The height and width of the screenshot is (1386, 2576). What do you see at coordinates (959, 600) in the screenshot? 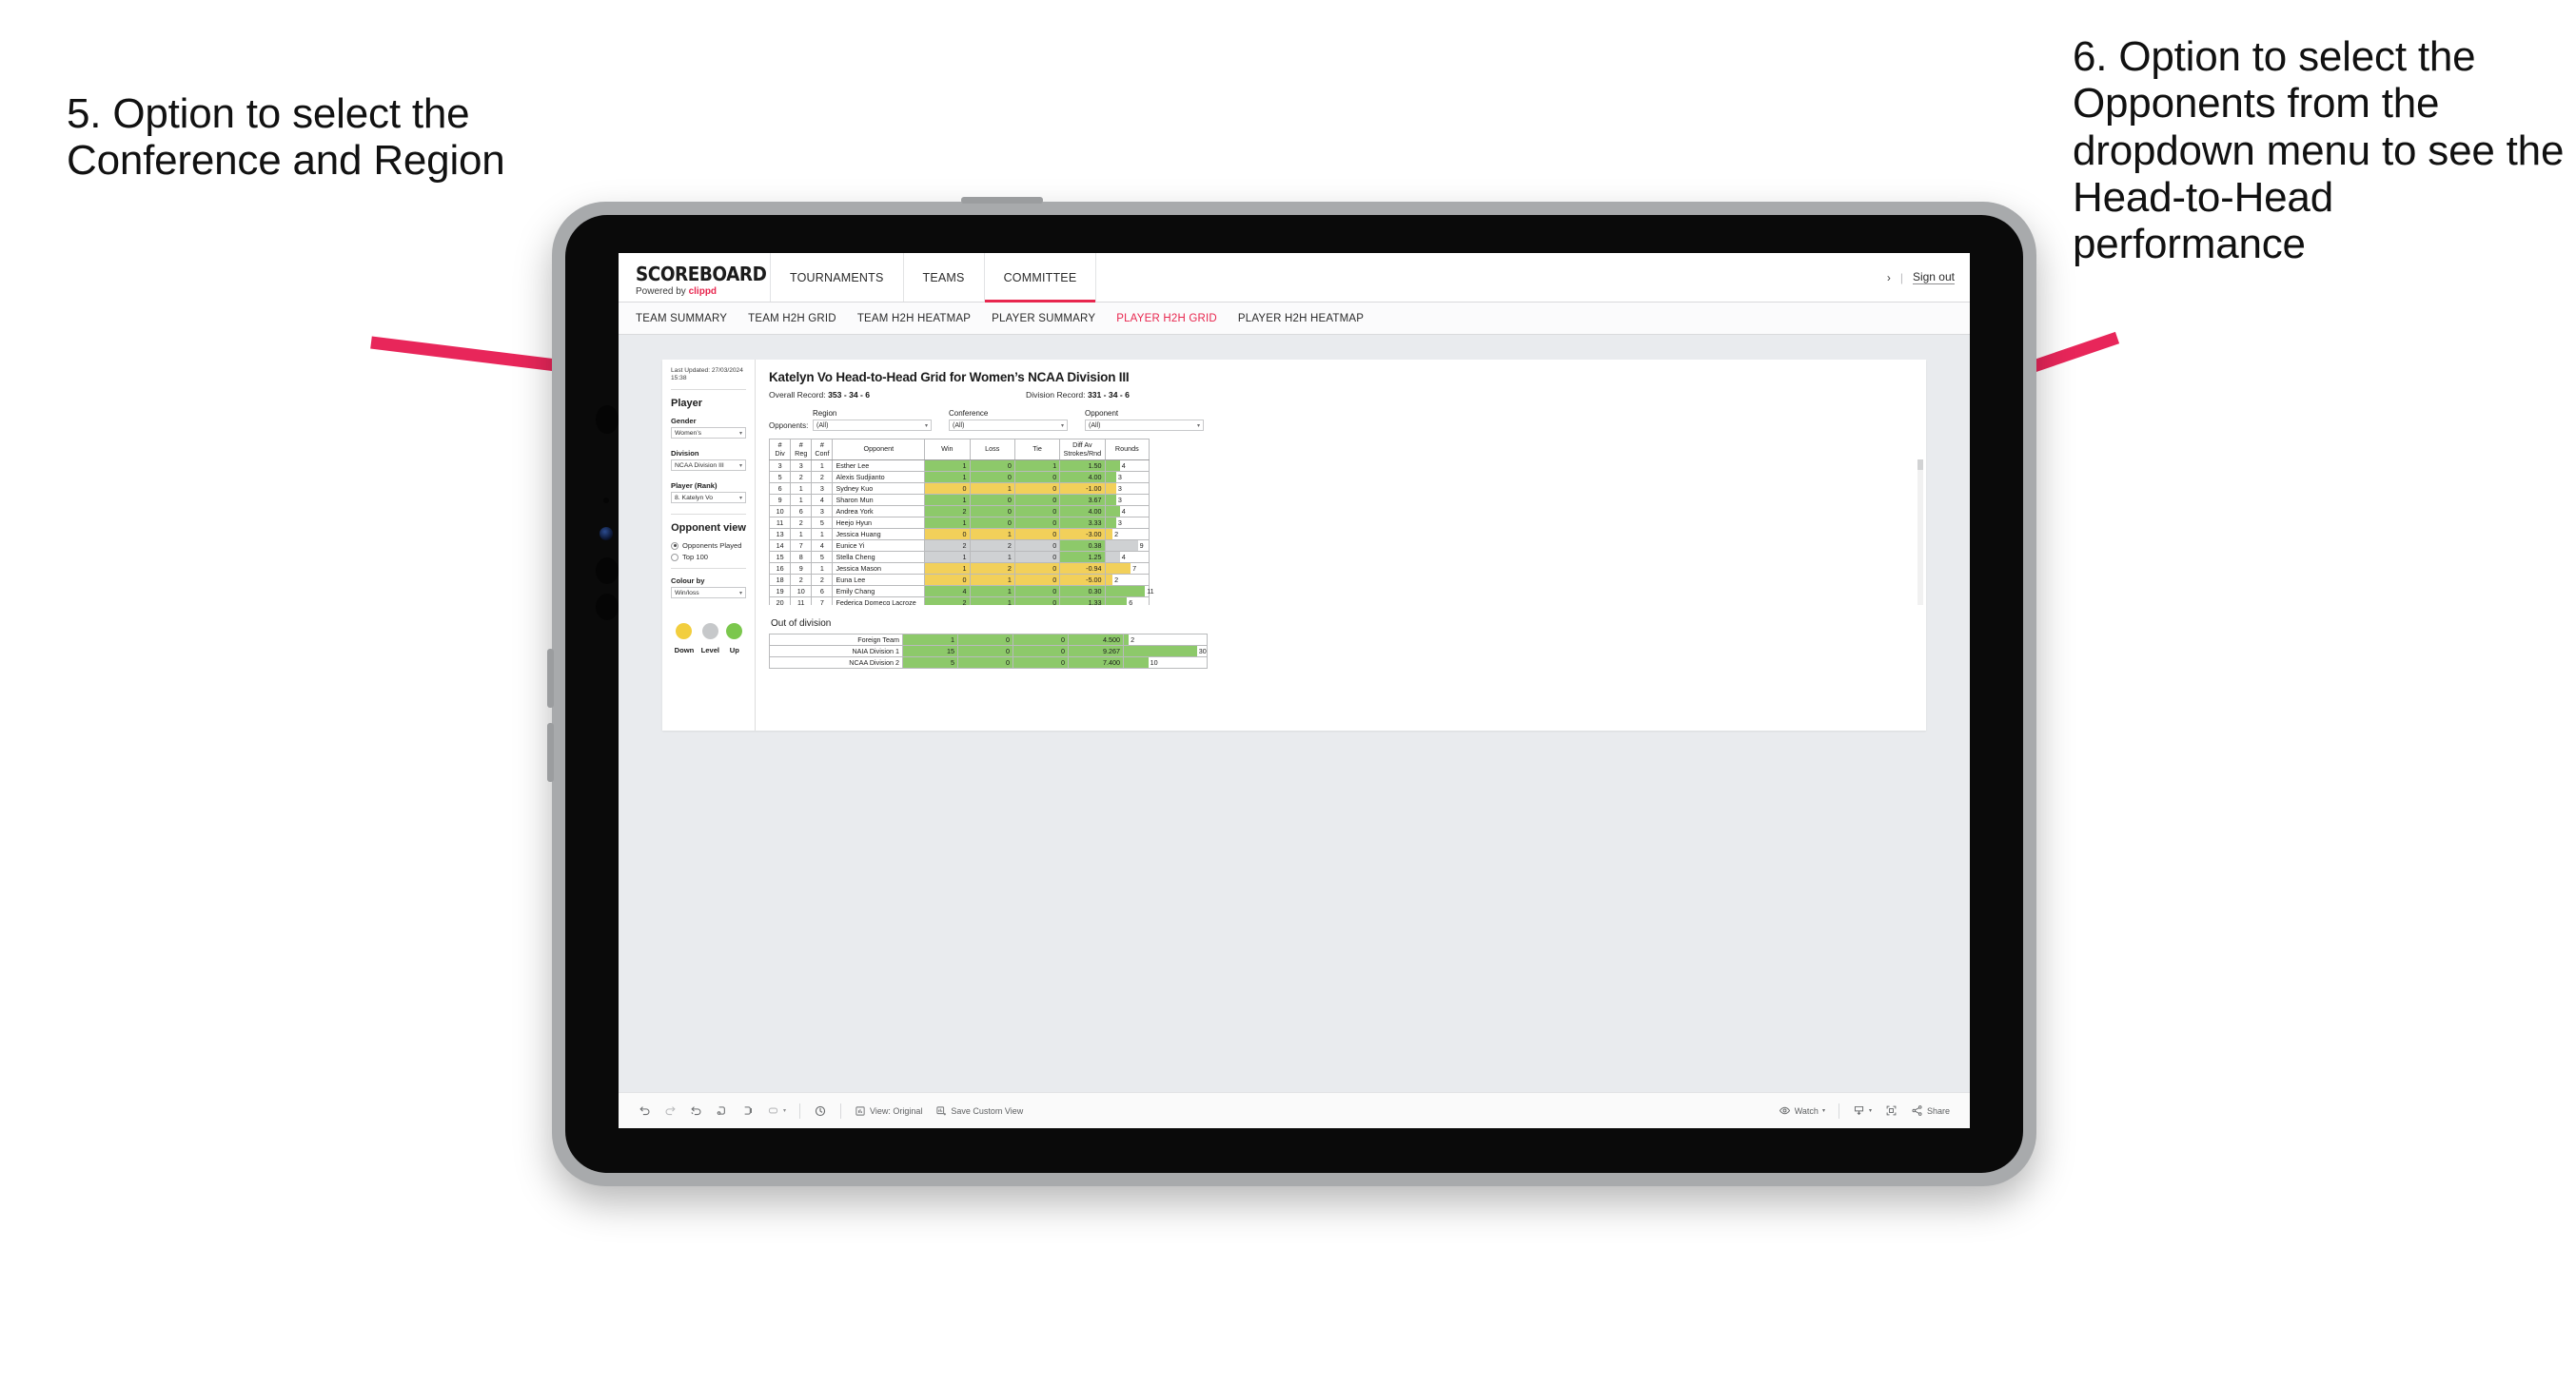
I see `table-row: 20 11 7 Federica Domecq Lacroze 2 1 0 1.33 6` at bounding box center [959, 600].